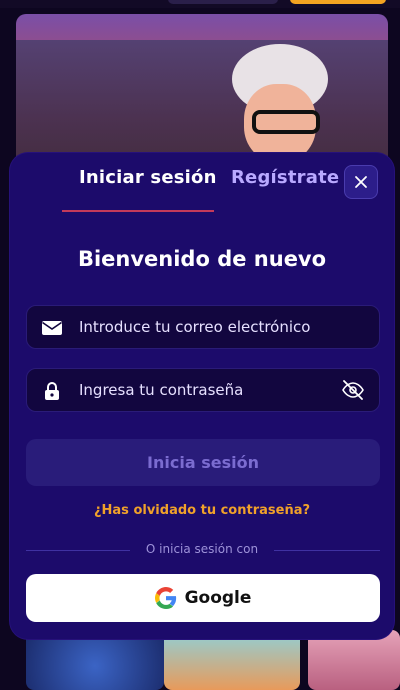  I want to click on game-thumbnails-row, so click(208, 660).